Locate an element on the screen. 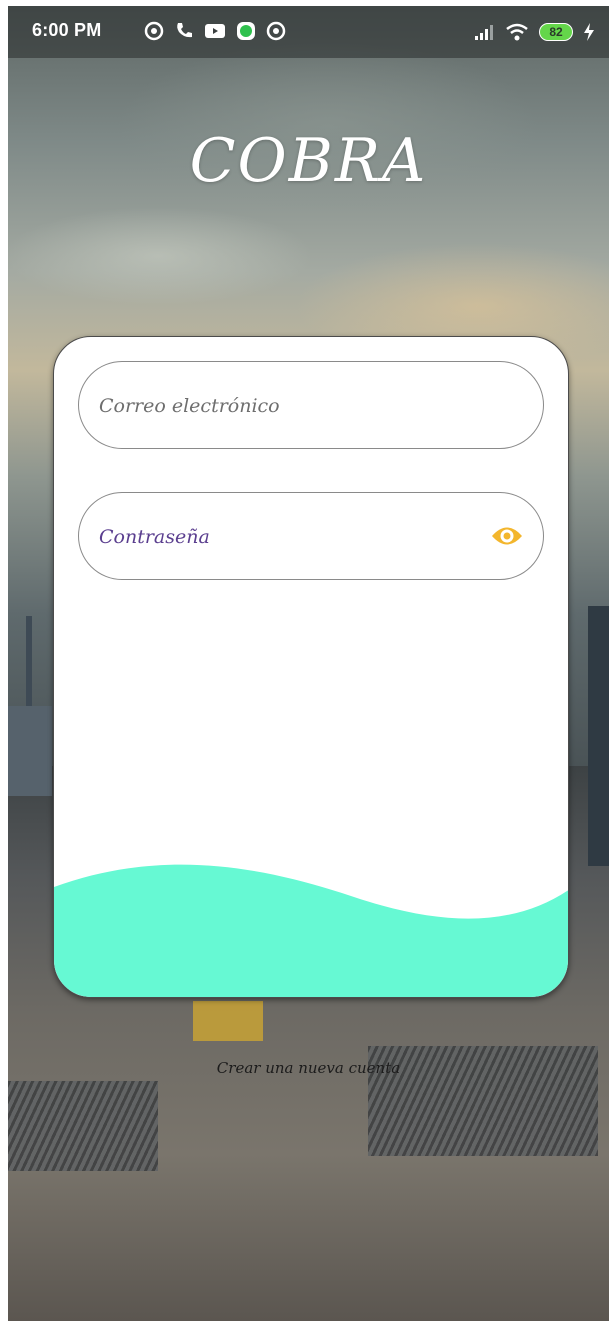  youtube-icon is located at coordinates (215, 31).